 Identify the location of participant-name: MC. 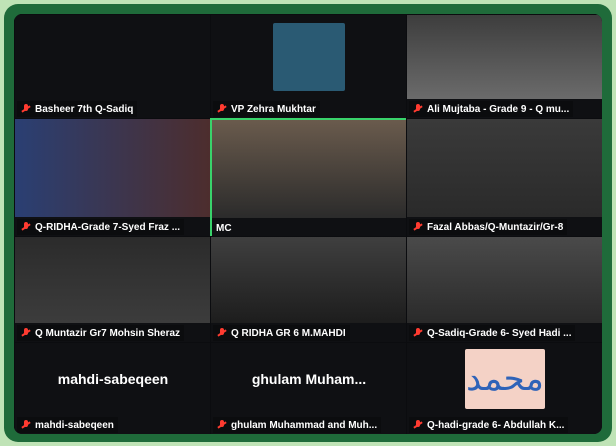
(224, 228).